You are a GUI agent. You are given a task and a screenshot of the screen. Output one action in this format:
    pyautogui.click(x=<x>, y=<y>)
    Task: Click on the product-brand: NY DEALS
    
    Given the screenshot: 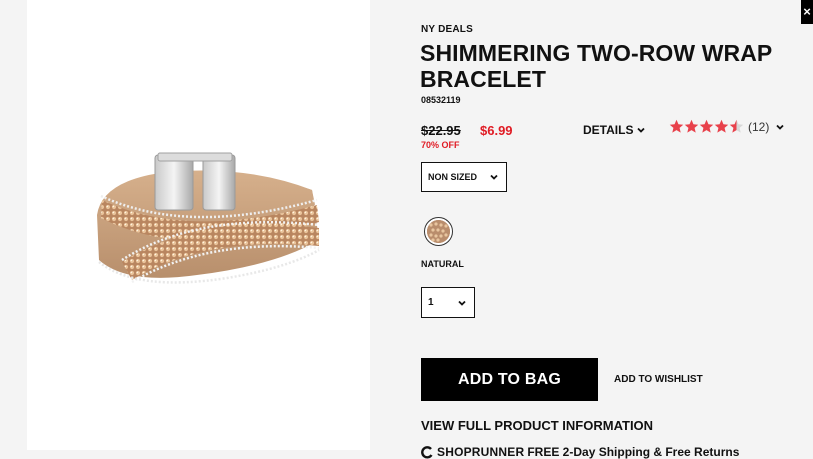 What is the action you would take?
    pyautogui.click(x=447, y=29)
    